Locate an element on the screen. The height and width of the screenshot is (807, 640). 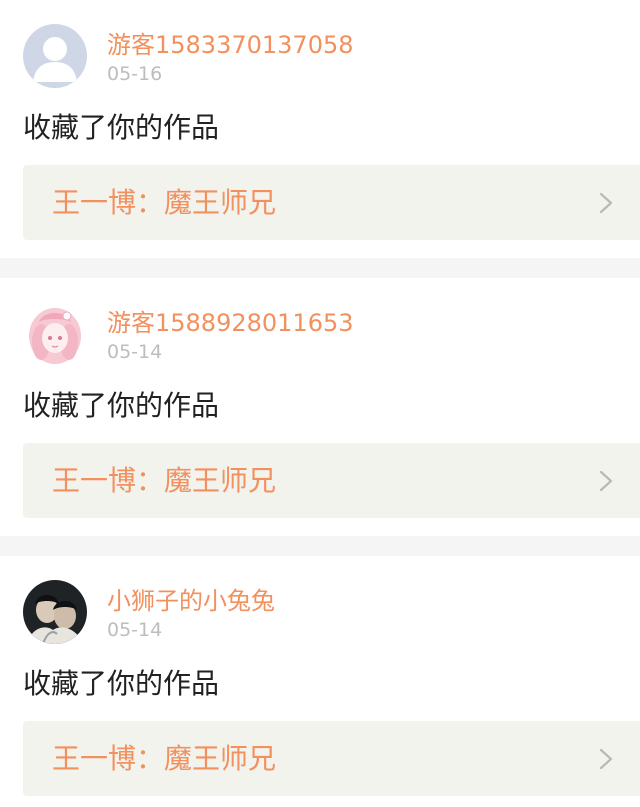
photo-avatar-icon is located at coordinates (55, 612).